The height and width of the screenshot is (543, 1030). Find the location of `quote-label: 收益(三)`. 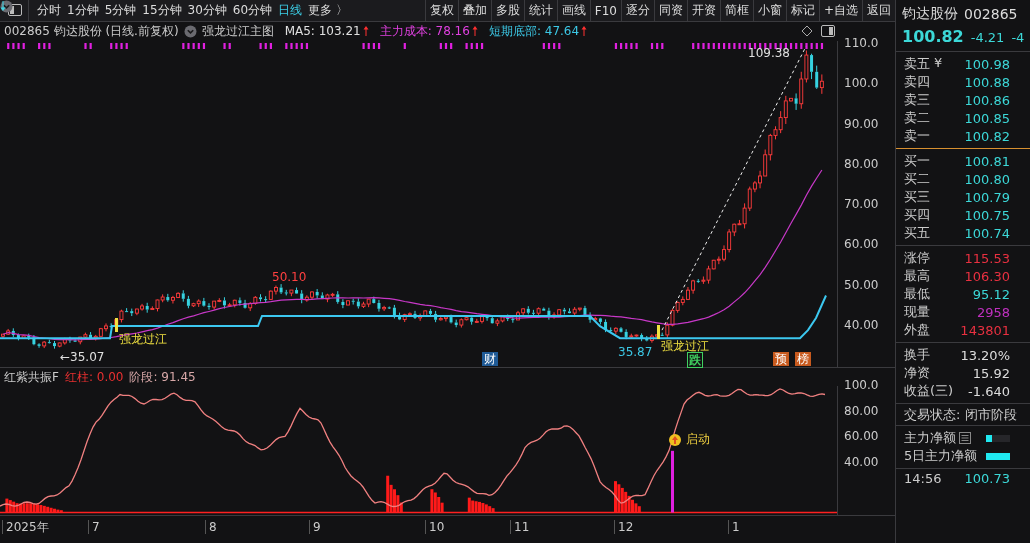

quote-label: 收益(三) is located at coordinates (929, 391).